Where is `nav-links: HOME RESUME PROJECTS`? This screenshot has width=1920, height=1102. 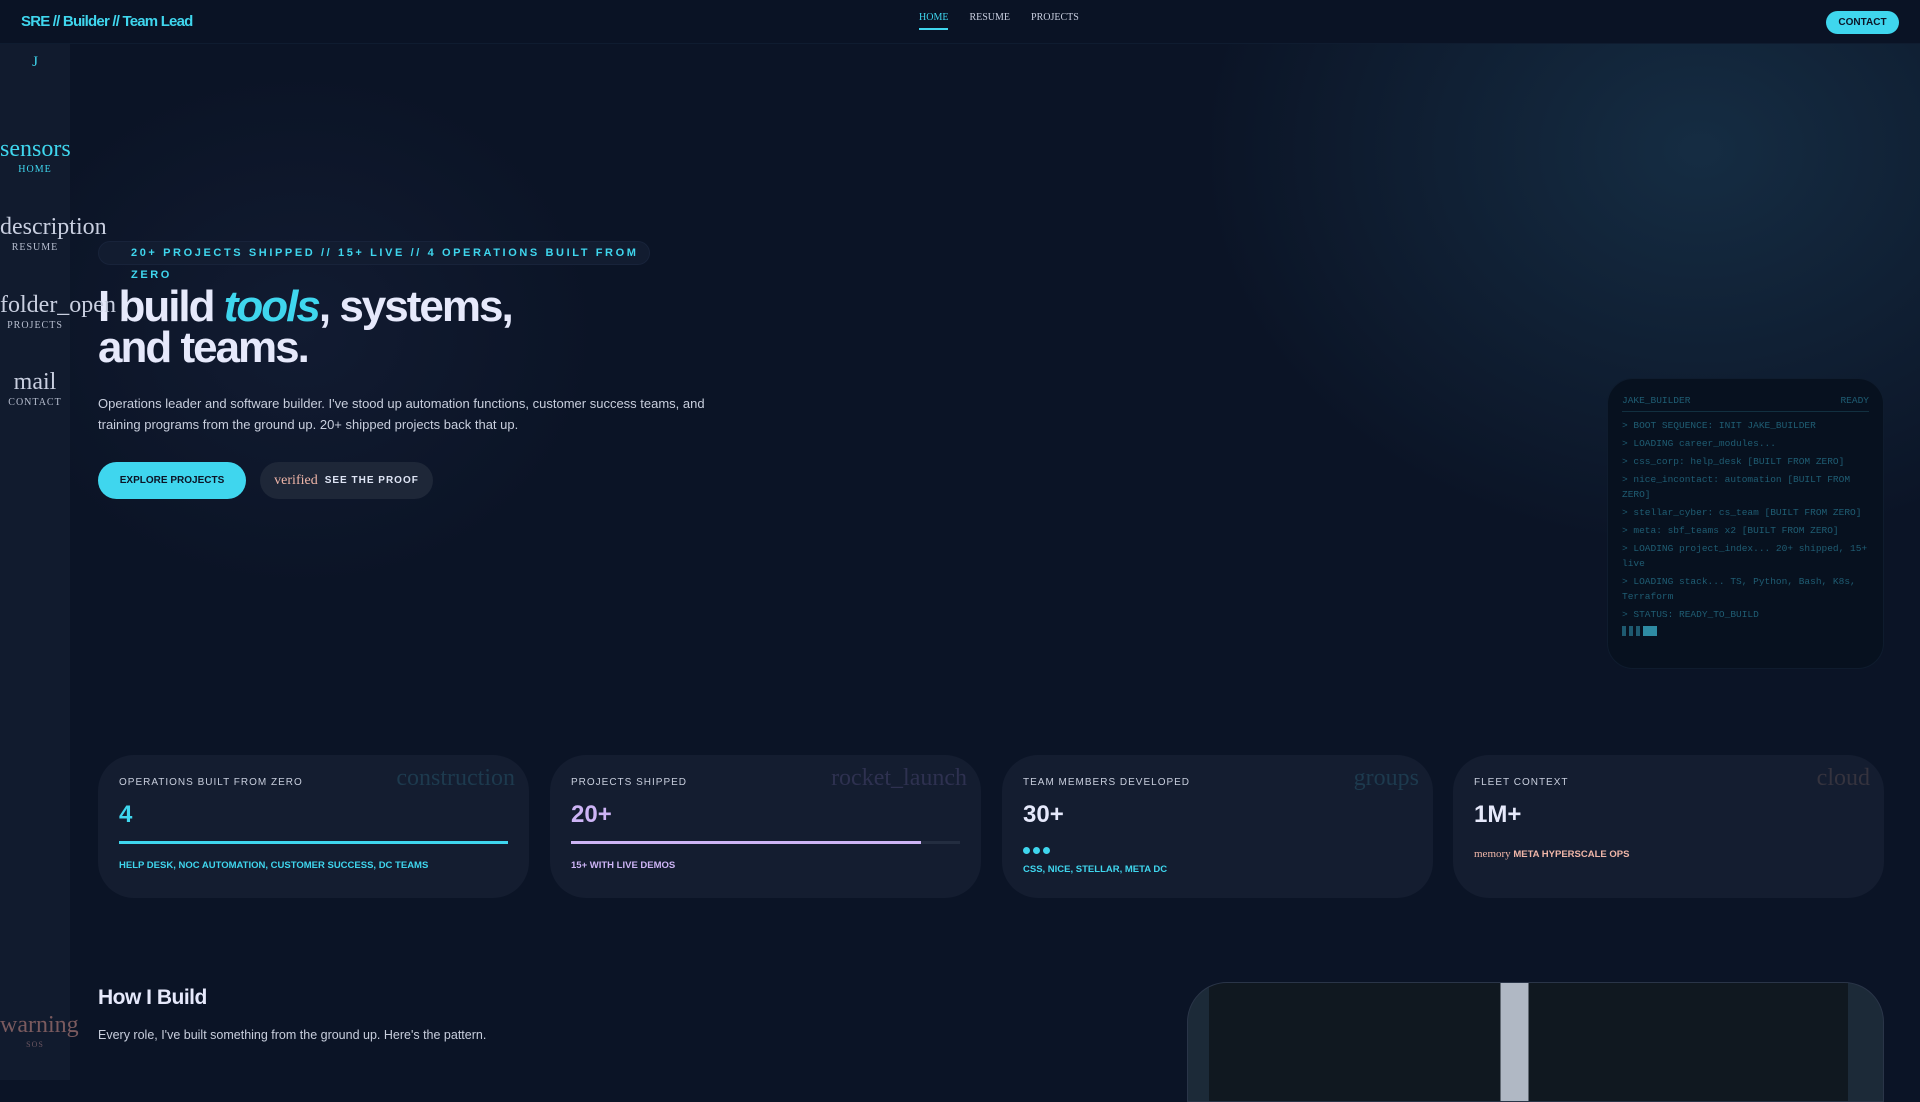
nav-links: HOME RESUME PROJECTS is located at coordinates (999, 21).